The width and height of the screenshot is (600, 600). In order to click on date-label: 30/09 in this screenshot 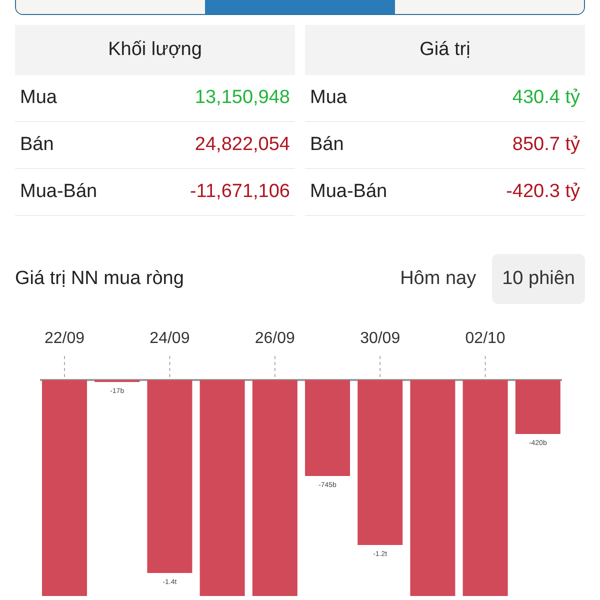, I will do `click(380, 338)`.